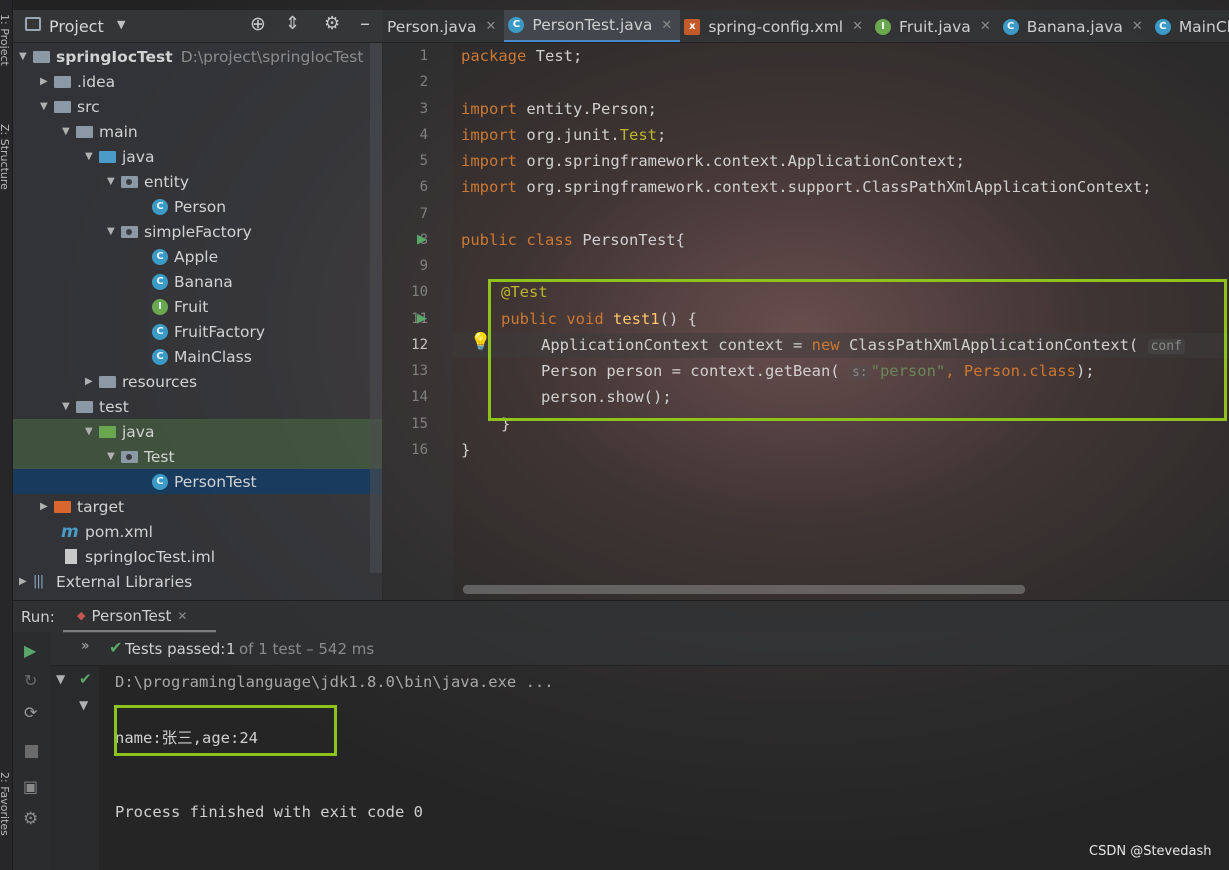  I want to click on line-number: 3, so click(423, 109).